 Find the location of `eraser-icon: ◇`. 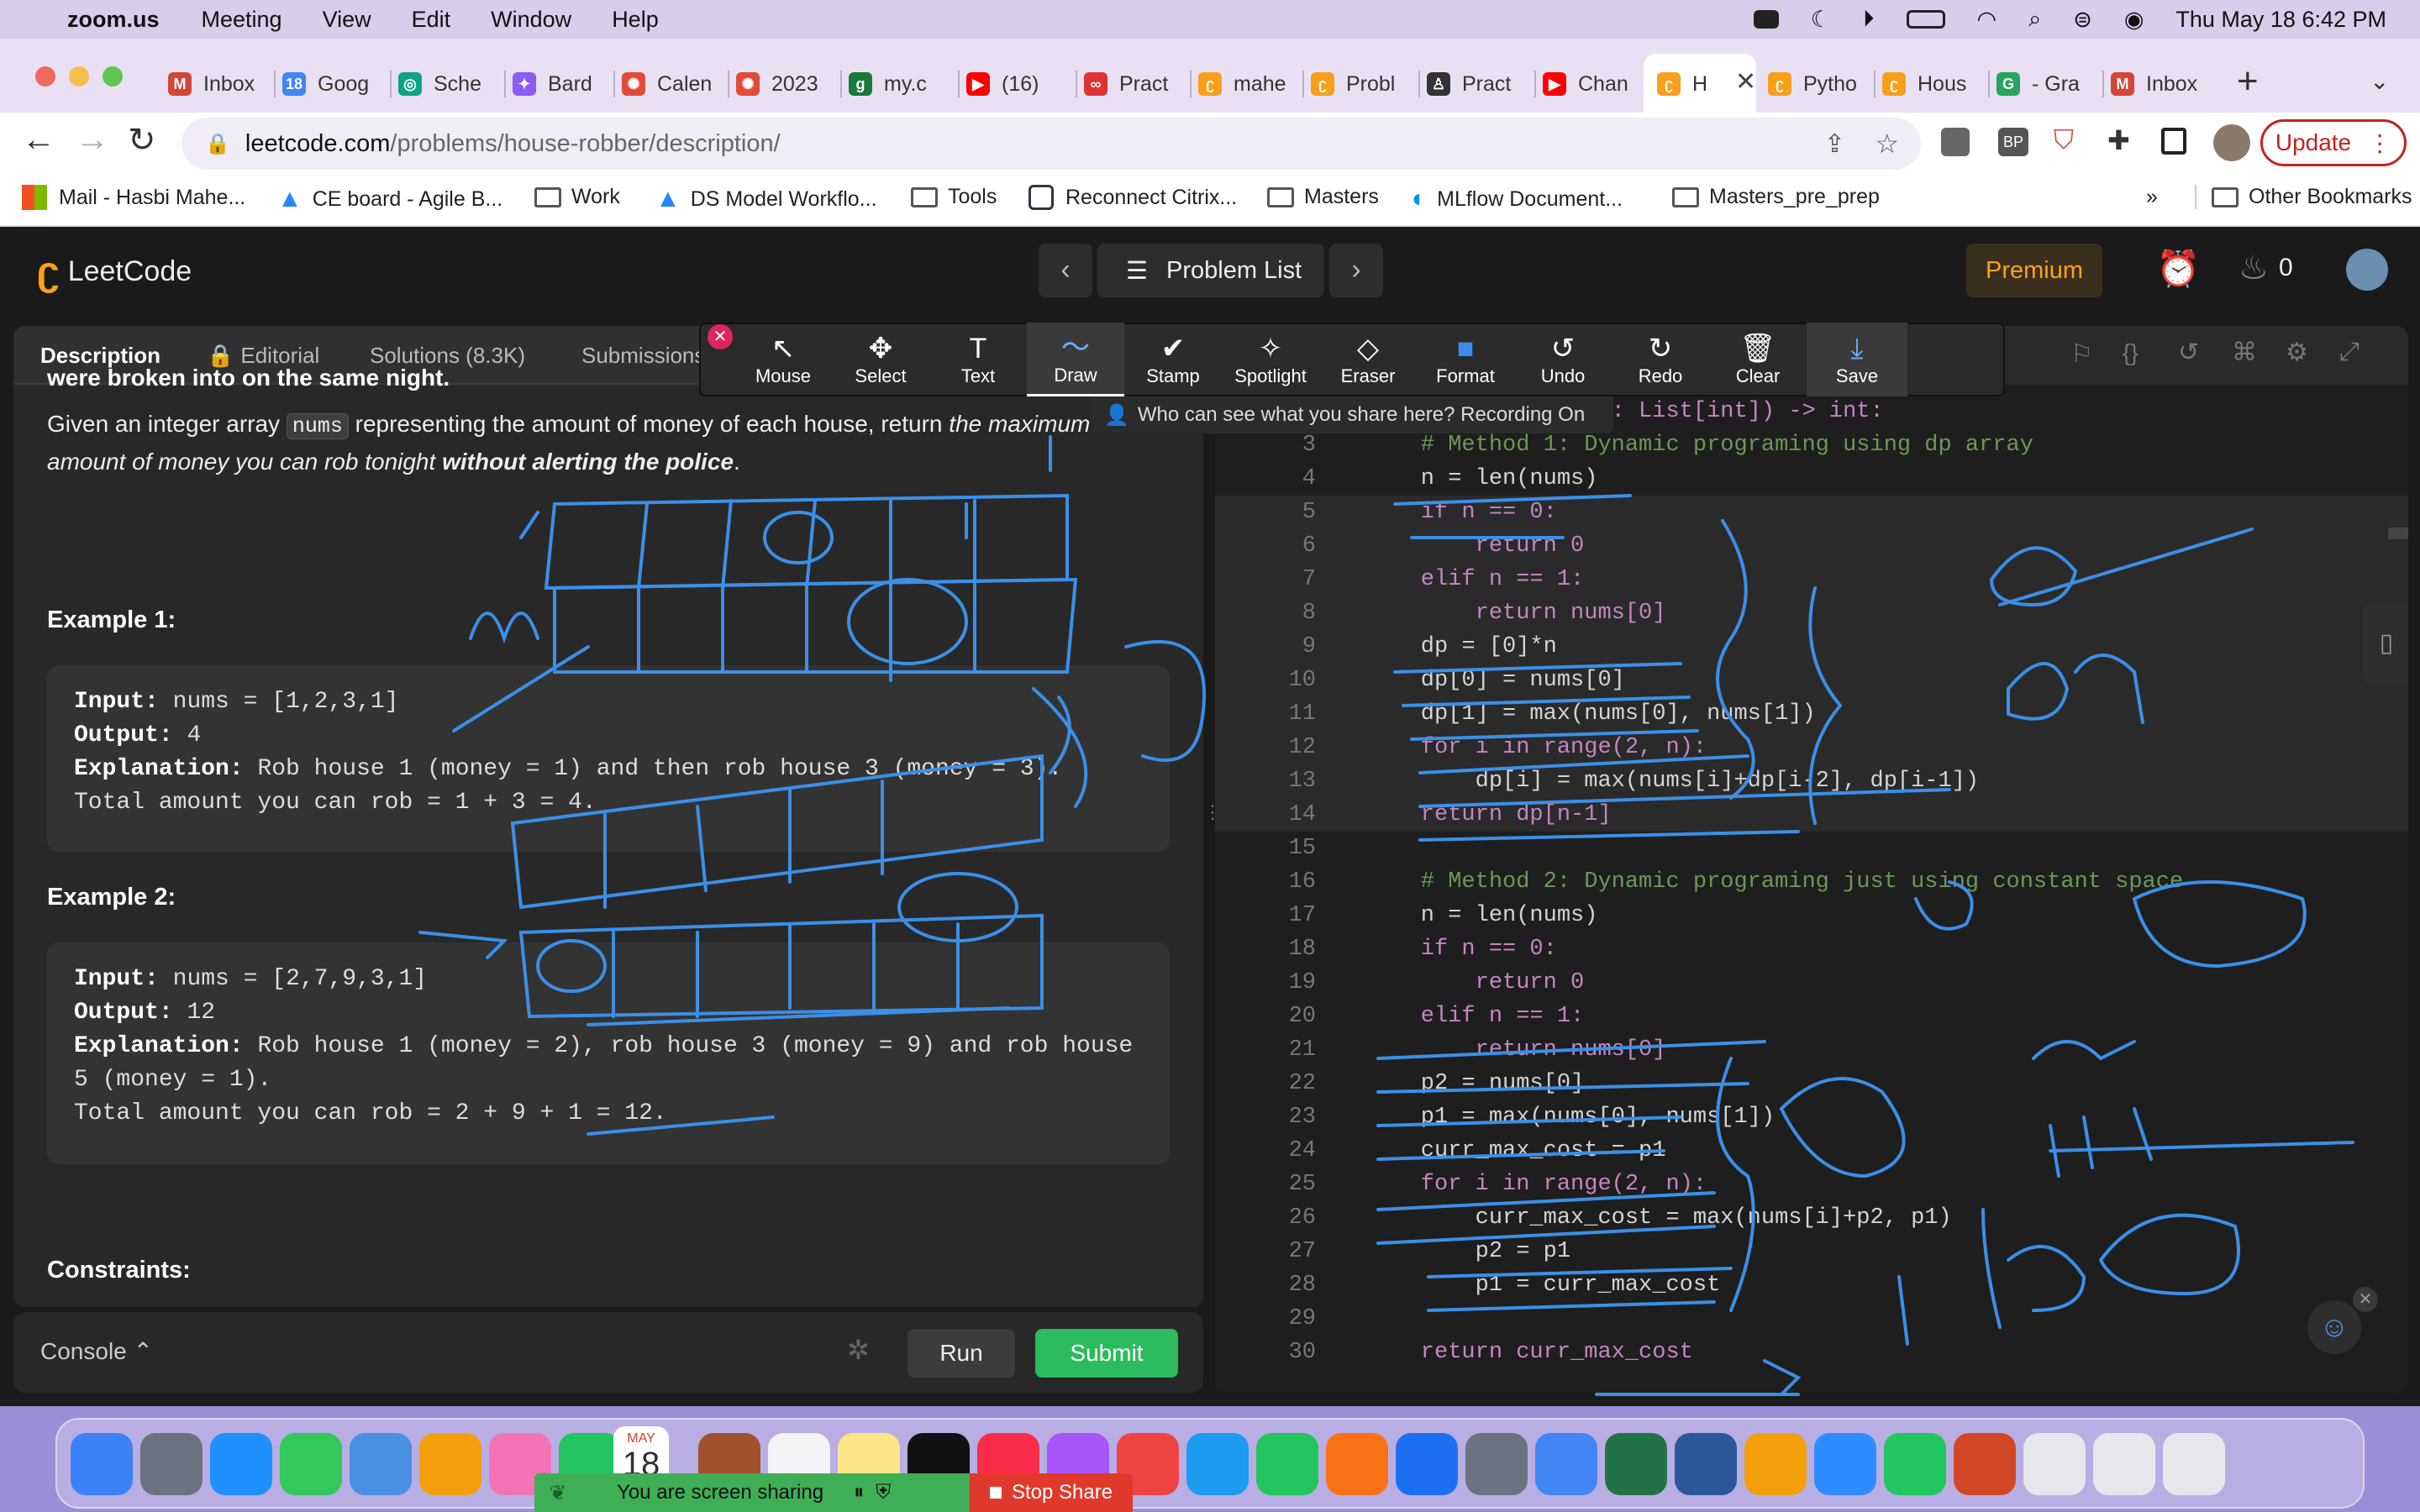

eraser-icon: ◇ is located at coordinates (1368, 349).